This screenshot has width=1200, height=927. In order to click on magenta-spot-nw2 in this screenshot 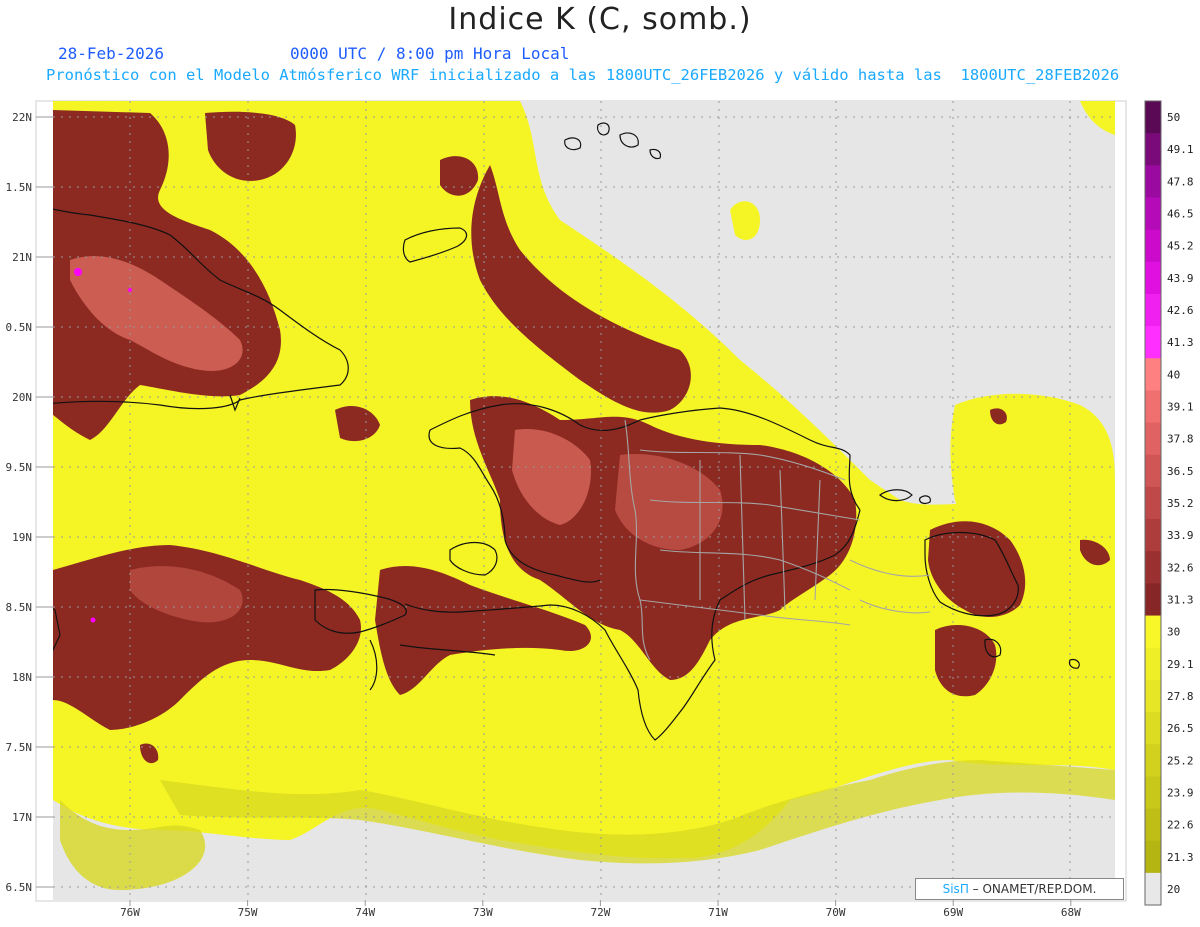, I will do `click(130, 290)`.